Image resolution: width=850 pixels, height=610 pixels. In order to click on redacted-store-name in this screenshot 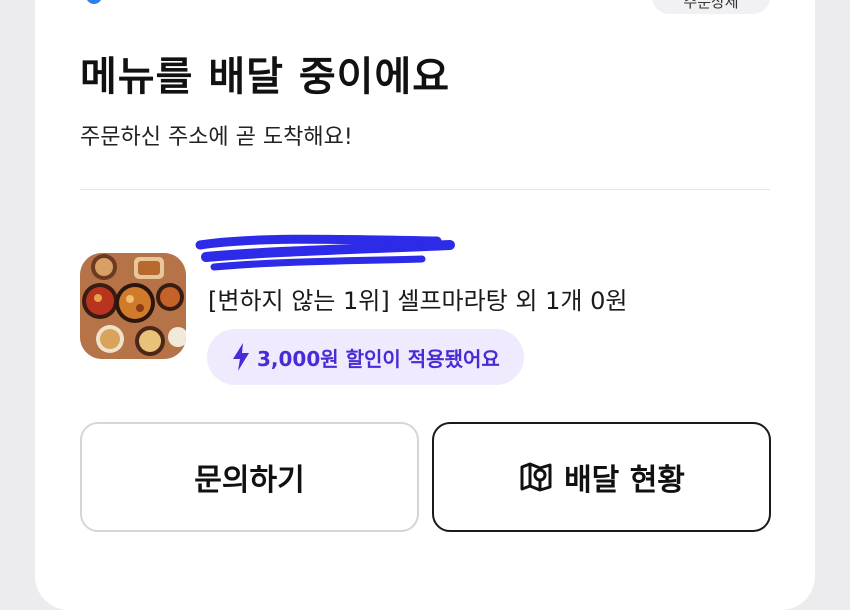, I will do `click(325, 252)`.